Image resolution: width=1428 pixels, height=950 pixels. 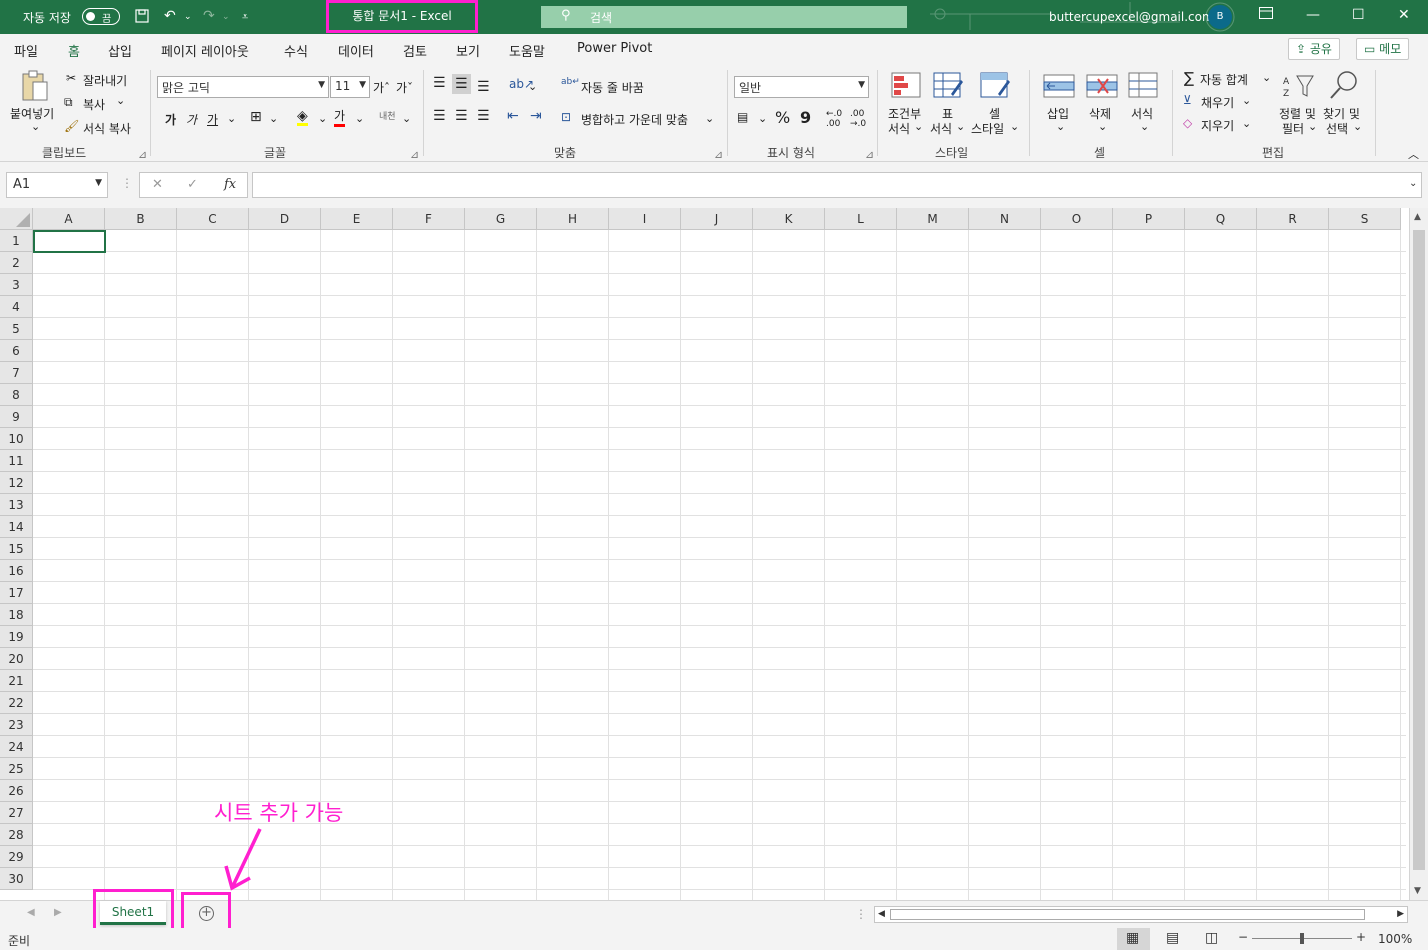 I want to click on row-header: 3, so click(x=16, y=285).